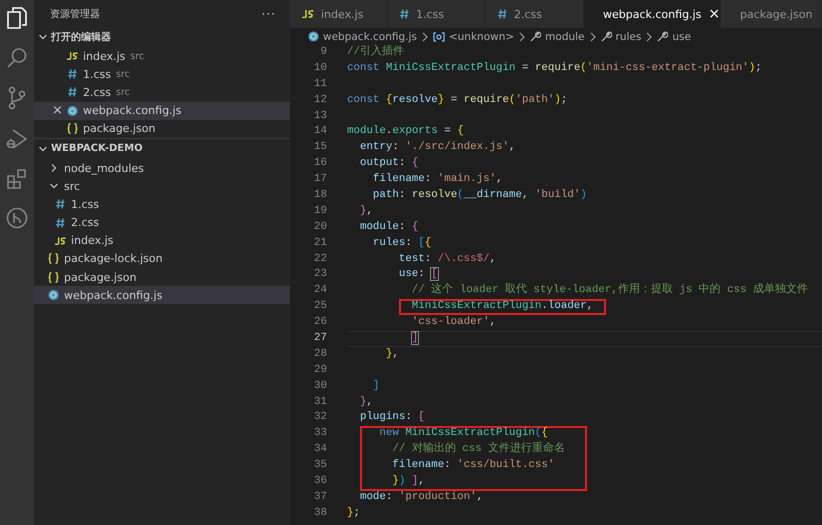 This screenshot has height=525, width=822. Describe the element at coordinates (674, 36) in the screenshot. I see `breadcrumb-item: use` at that location.